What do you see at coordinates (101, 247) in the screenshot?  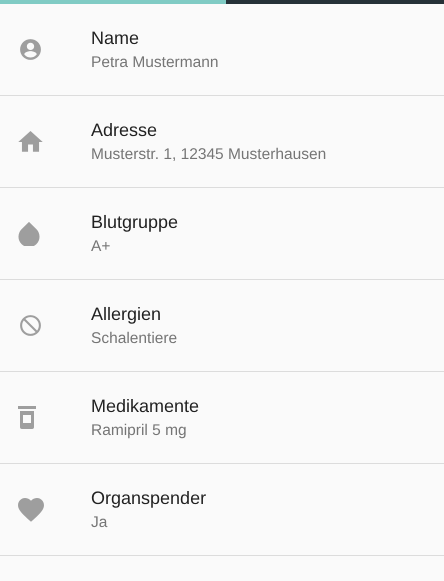 I see `item-value: A+` at bounding box center [101, 247].